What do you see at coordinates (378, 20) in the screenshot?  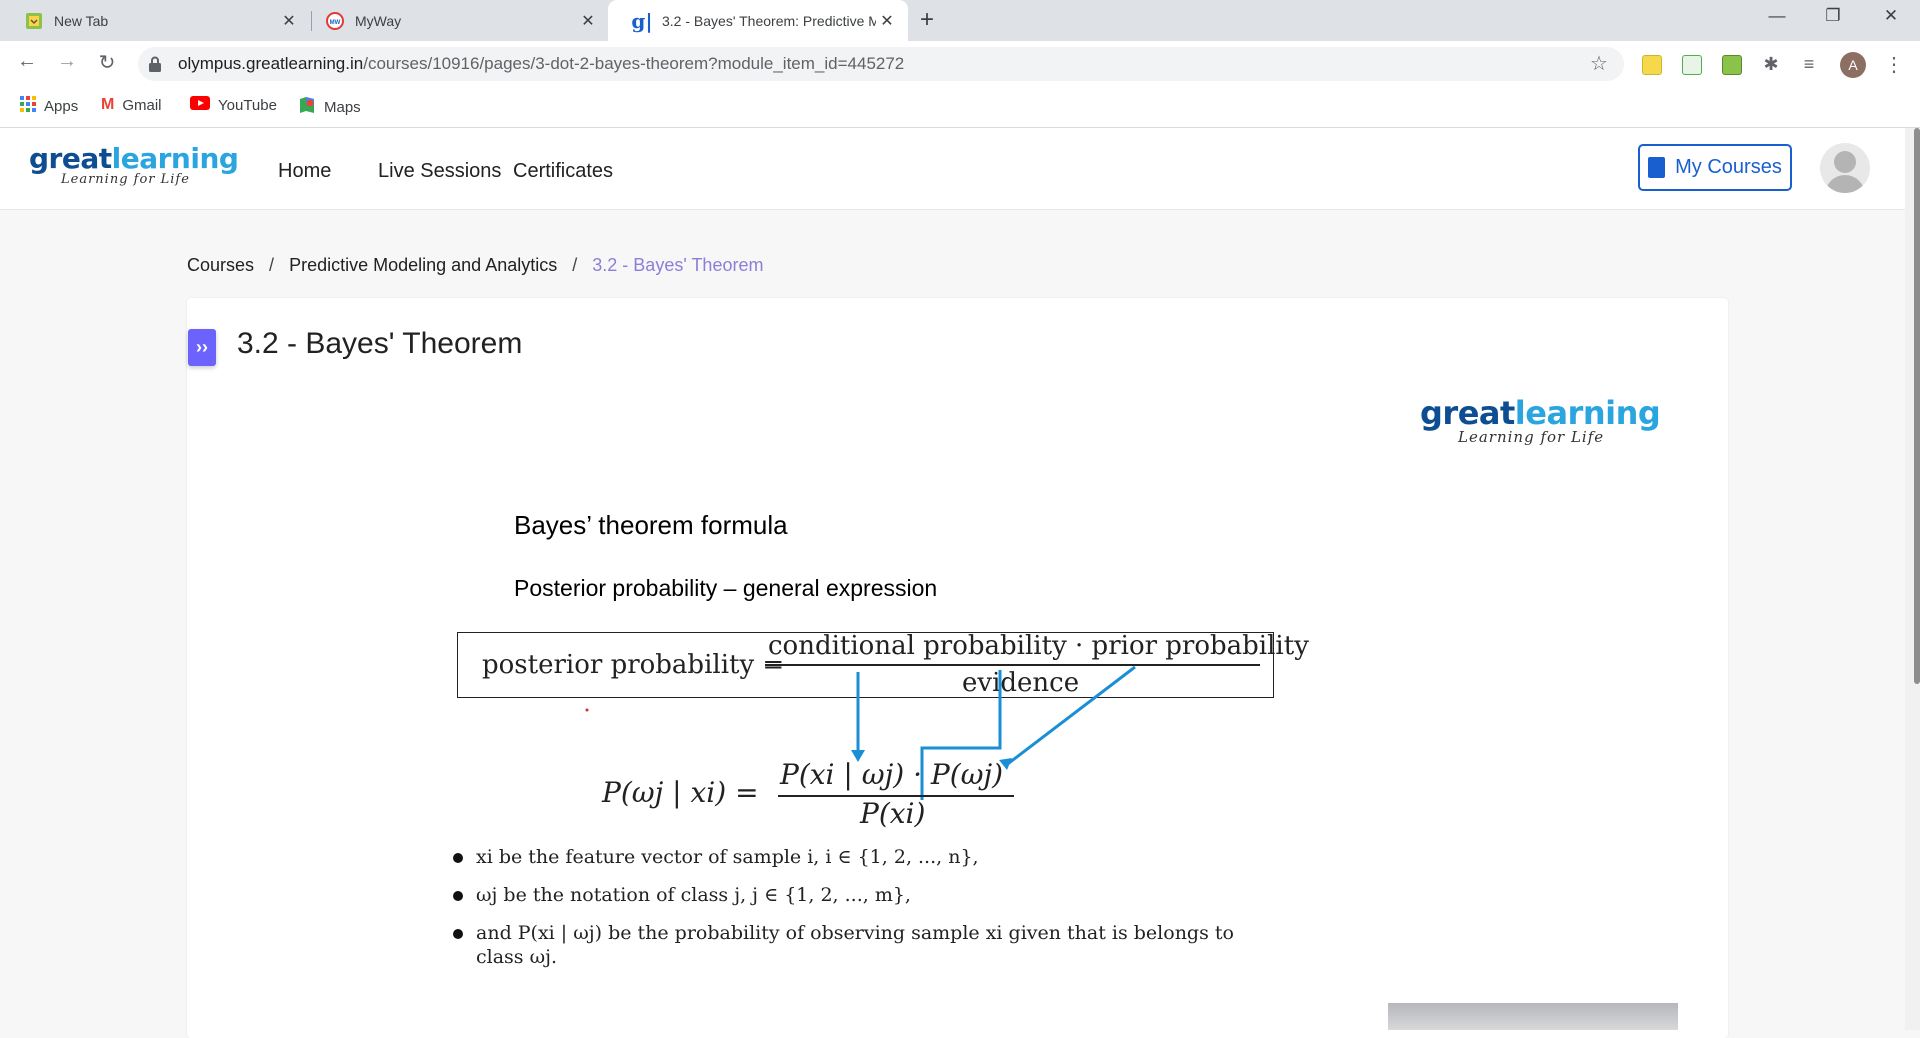 I see `tab-title: MyWay` at bounding box center [378, 20].